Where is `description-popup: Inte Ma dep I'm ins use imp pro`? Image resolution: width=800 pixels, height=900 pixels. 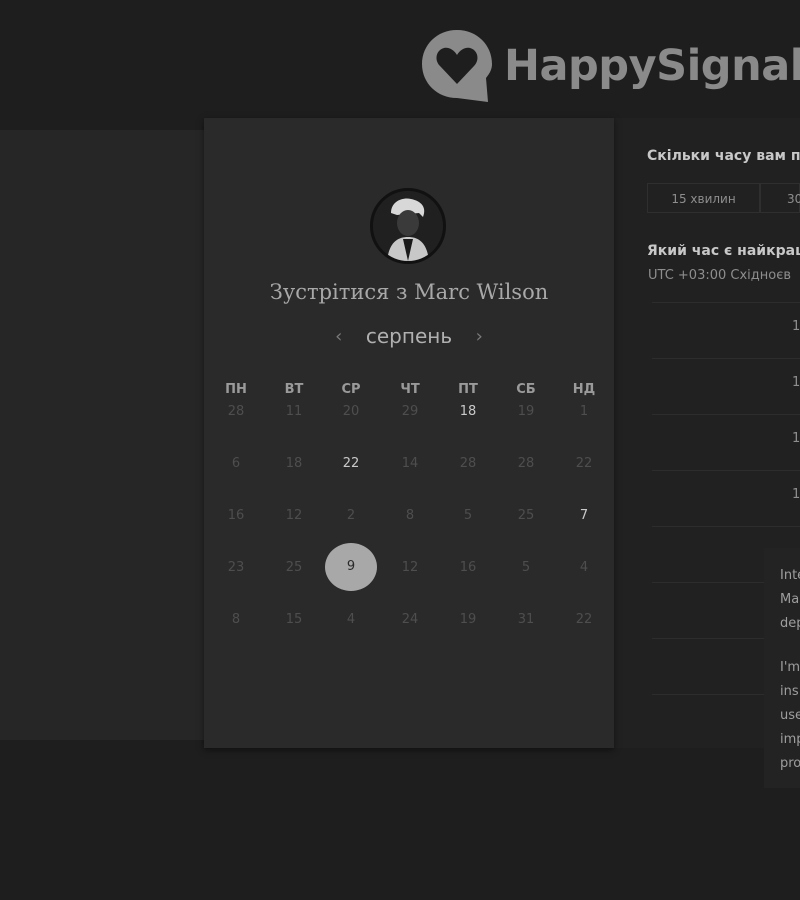
description-popup: Inte Ma dep I'm ins use imp pro is located at coordinates (782, 668).